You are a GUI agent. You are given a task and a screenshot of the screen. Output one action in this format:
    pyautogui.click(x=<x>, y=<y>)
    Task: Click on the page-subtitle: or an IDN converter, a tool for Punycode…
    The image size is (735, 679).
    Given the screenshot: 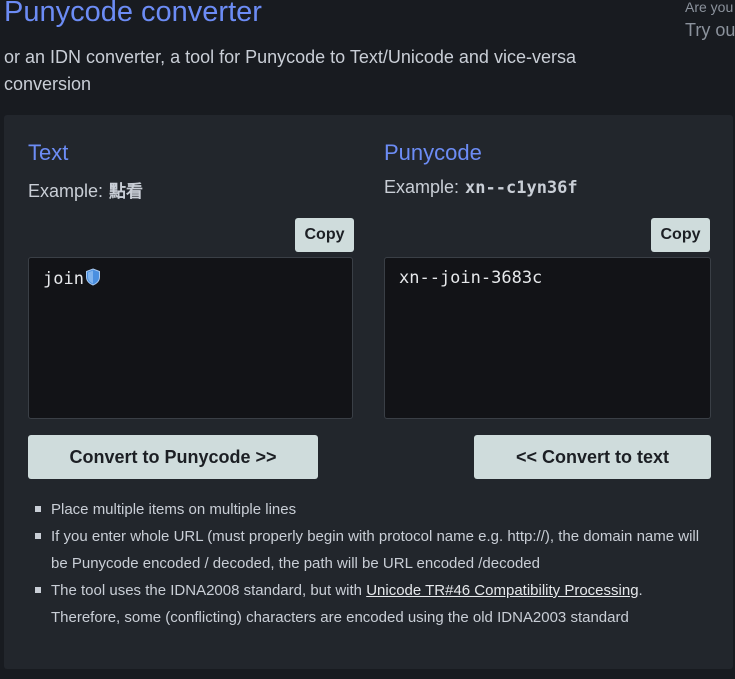 What is the action you would take?
    pyautogui.click(x=290, y=70)
    